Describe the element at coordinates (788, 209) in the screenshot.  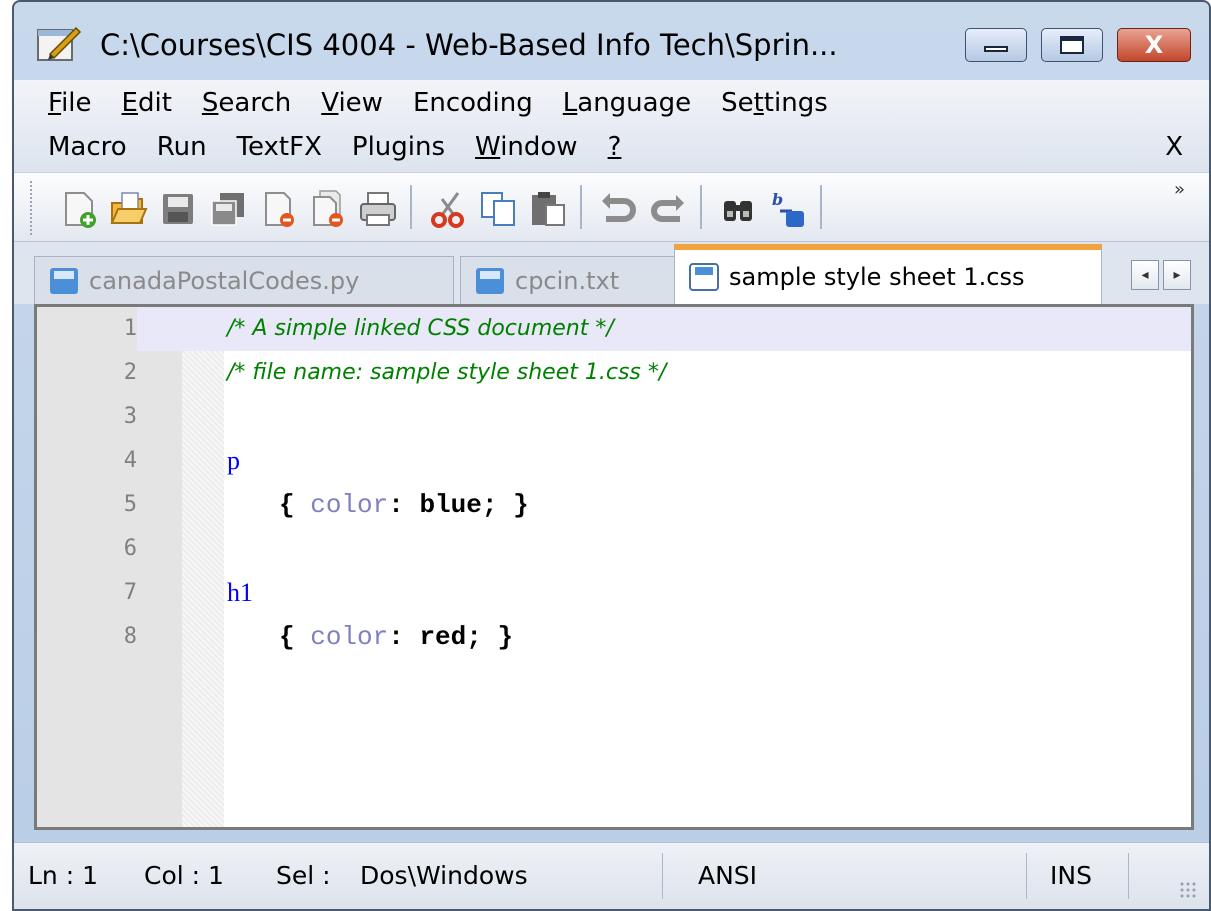
I see `replace-icon: b` at that location.